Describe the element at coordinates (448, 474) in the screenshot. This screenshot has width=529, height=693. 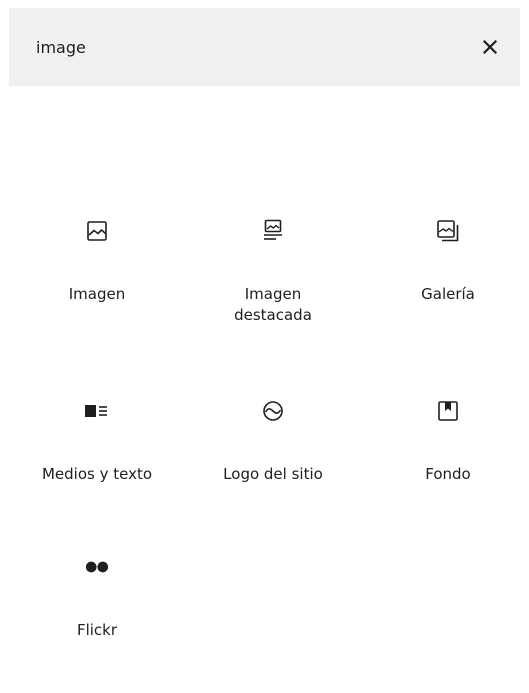
I see `block-label: Fondo` at that location.